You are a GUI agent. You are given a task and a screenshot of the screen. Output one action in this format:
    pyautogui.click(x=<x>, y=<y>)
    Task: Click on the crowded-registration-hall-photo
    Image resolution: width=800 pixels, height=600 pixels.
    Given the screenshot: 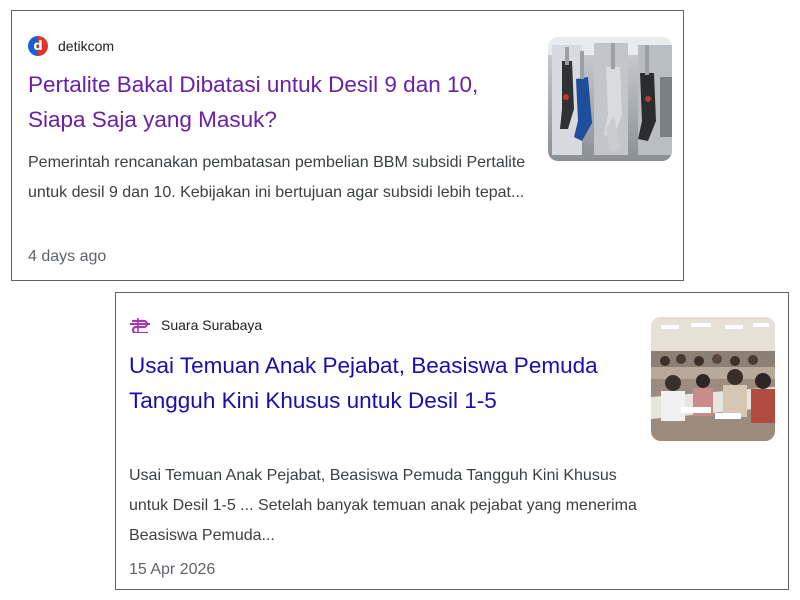 What is the action you would take?
    pyautogui.click(x=713, y=379)
    